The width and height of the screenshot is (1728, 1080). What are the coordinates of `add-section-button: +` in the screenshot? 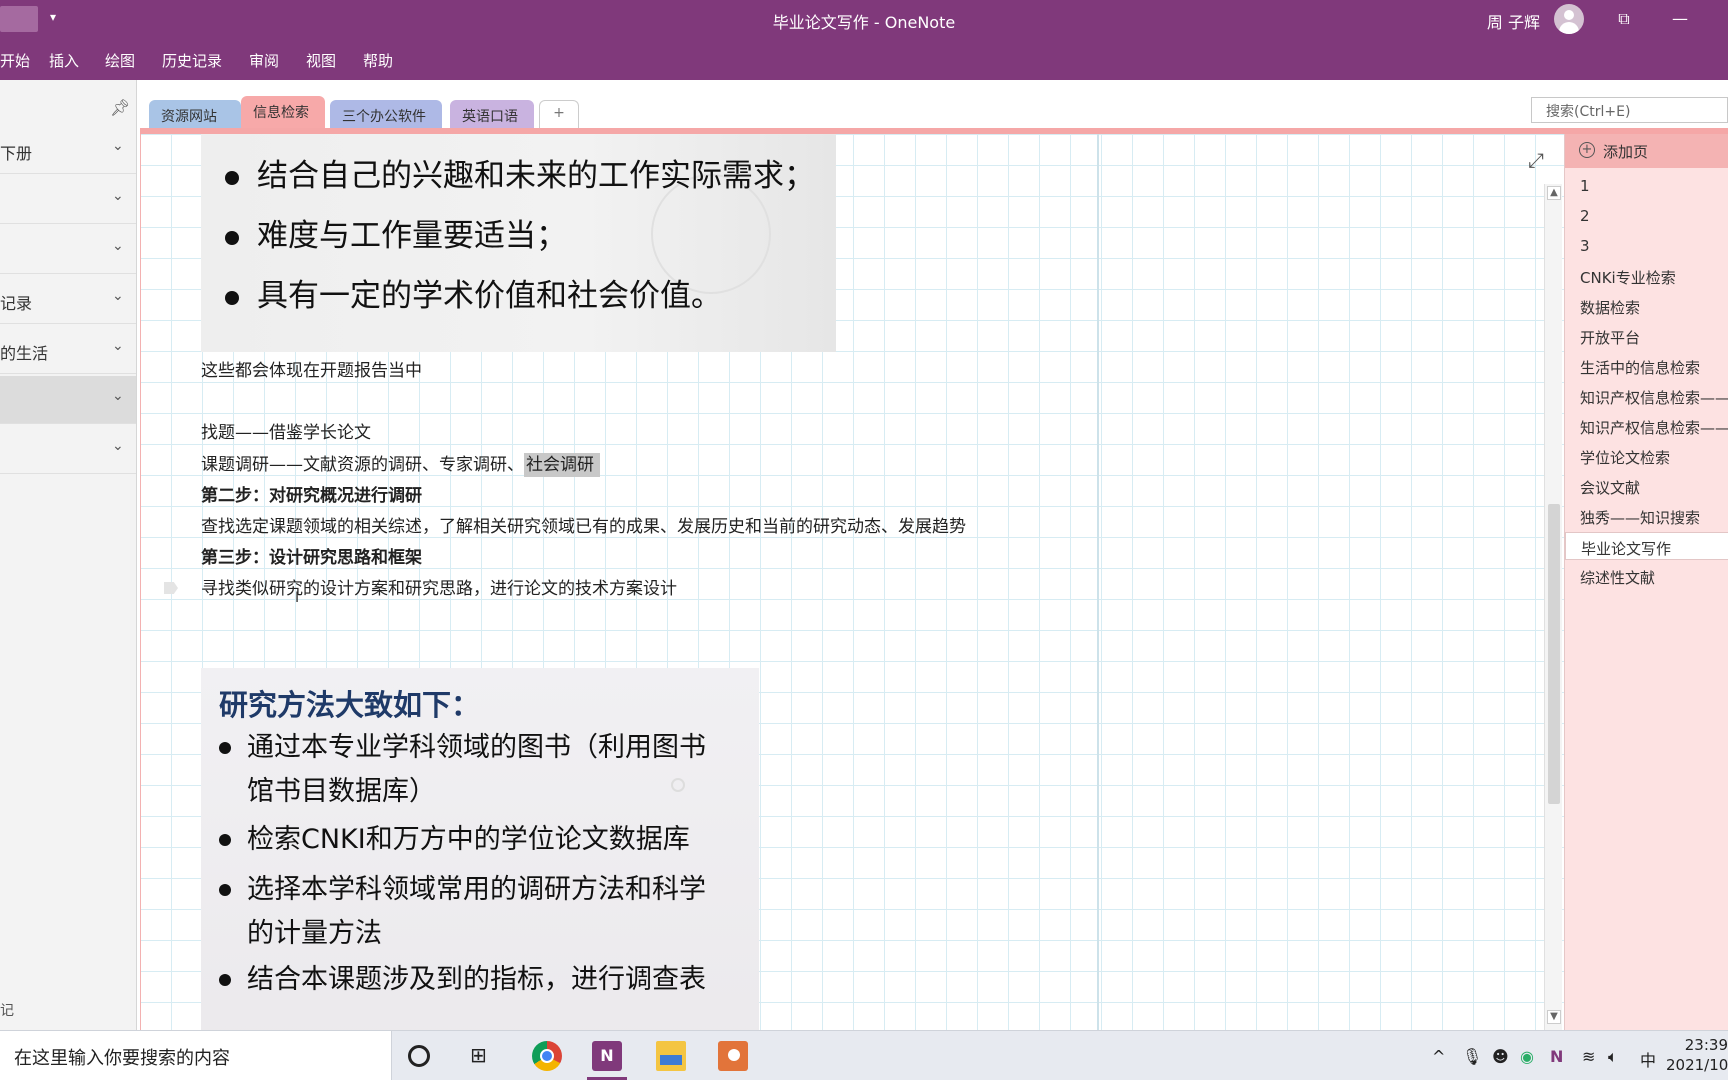 It's located at (559, 115).